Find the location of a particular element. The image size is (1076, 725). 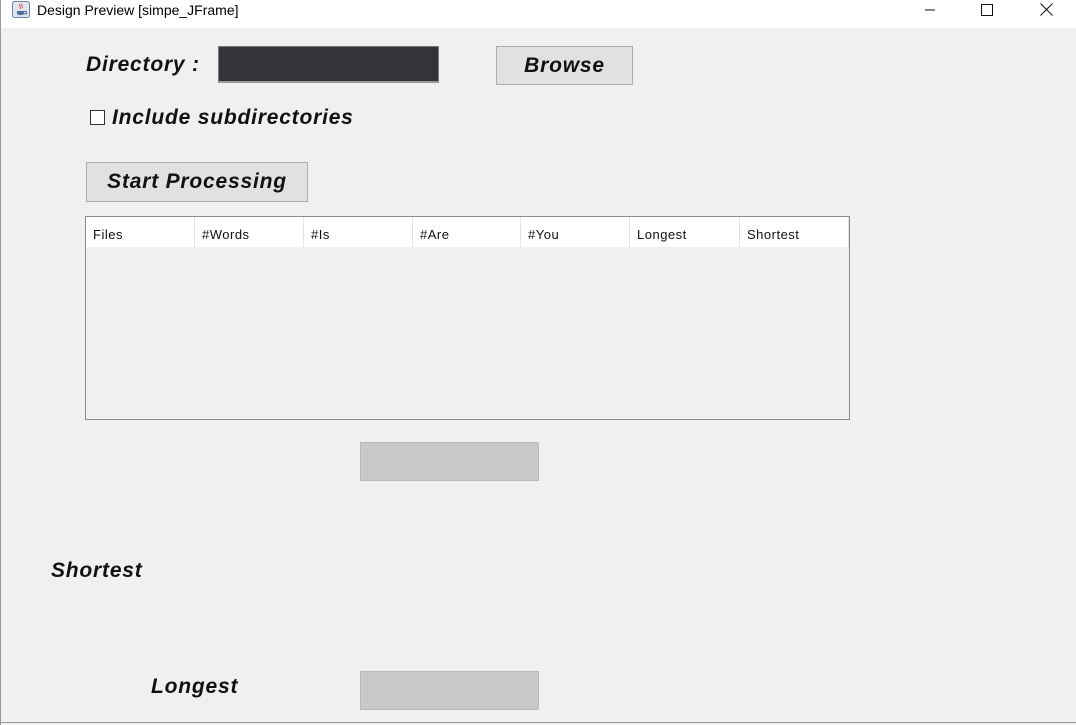

browse-button: Browse is located at coordinates (564, 65).